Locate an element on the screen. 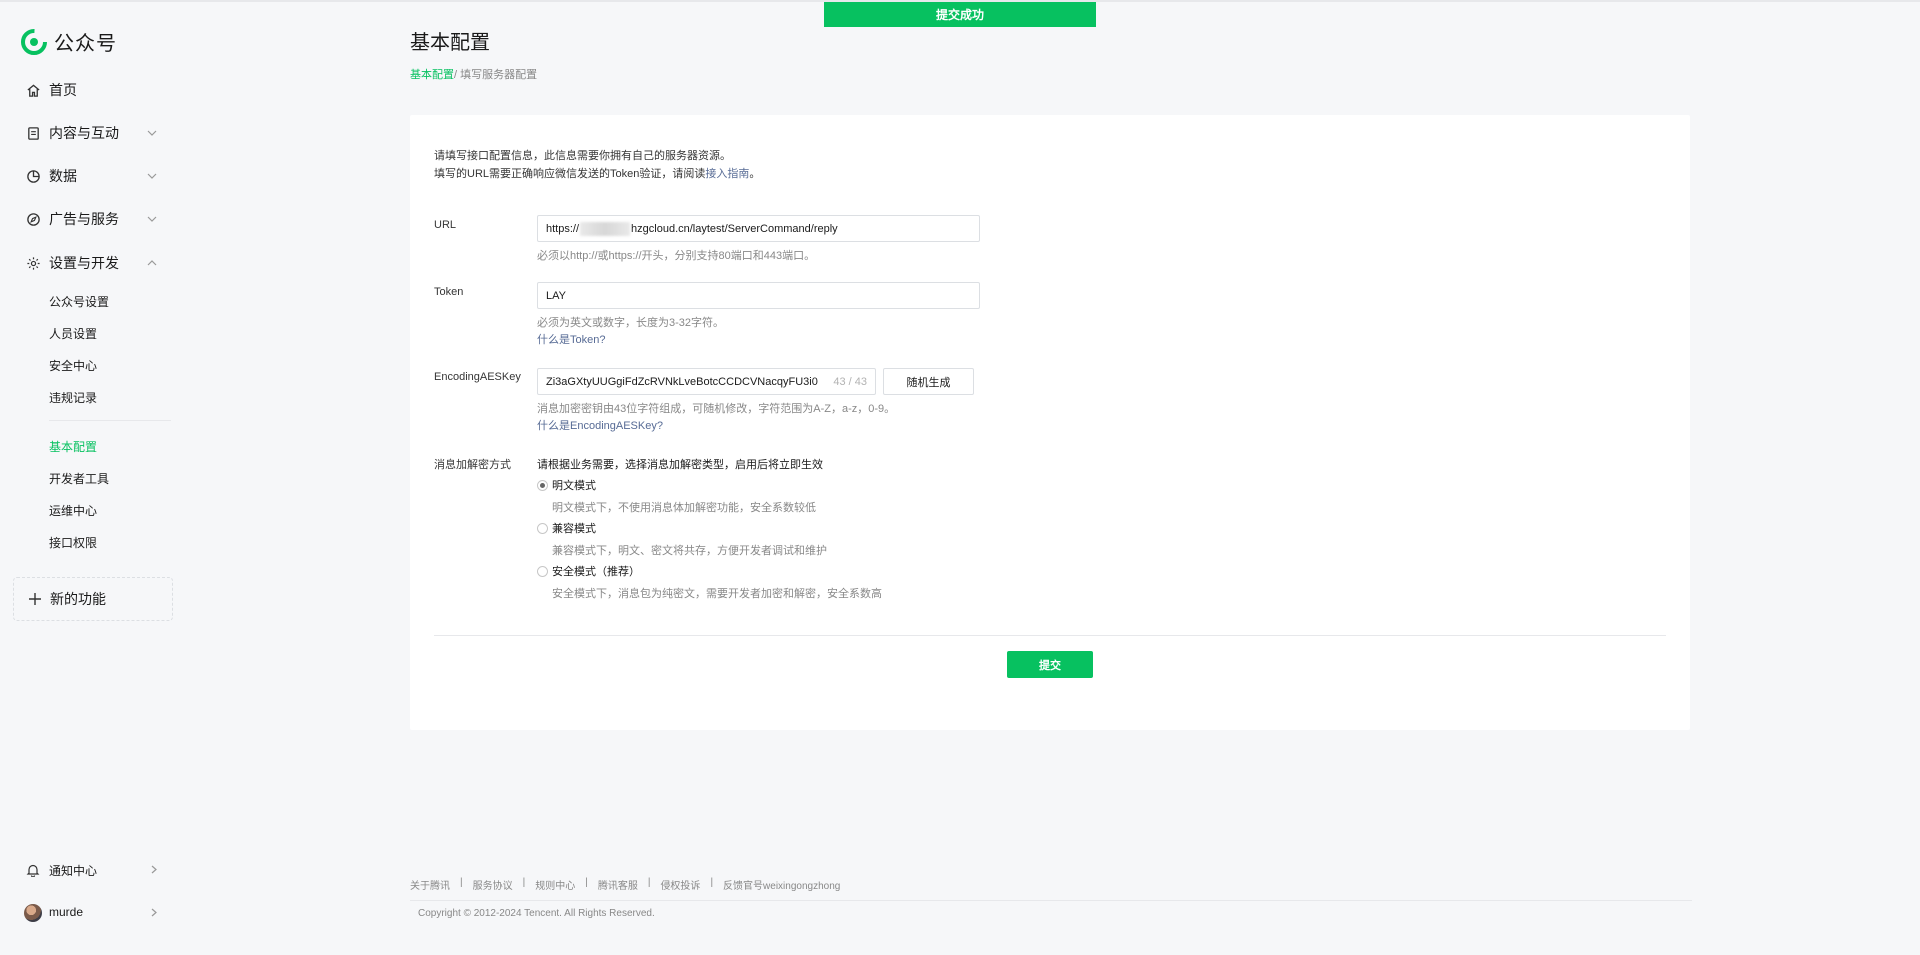  radio-compatible-mode: 兼容模式 is located at coordinates (566, 528).